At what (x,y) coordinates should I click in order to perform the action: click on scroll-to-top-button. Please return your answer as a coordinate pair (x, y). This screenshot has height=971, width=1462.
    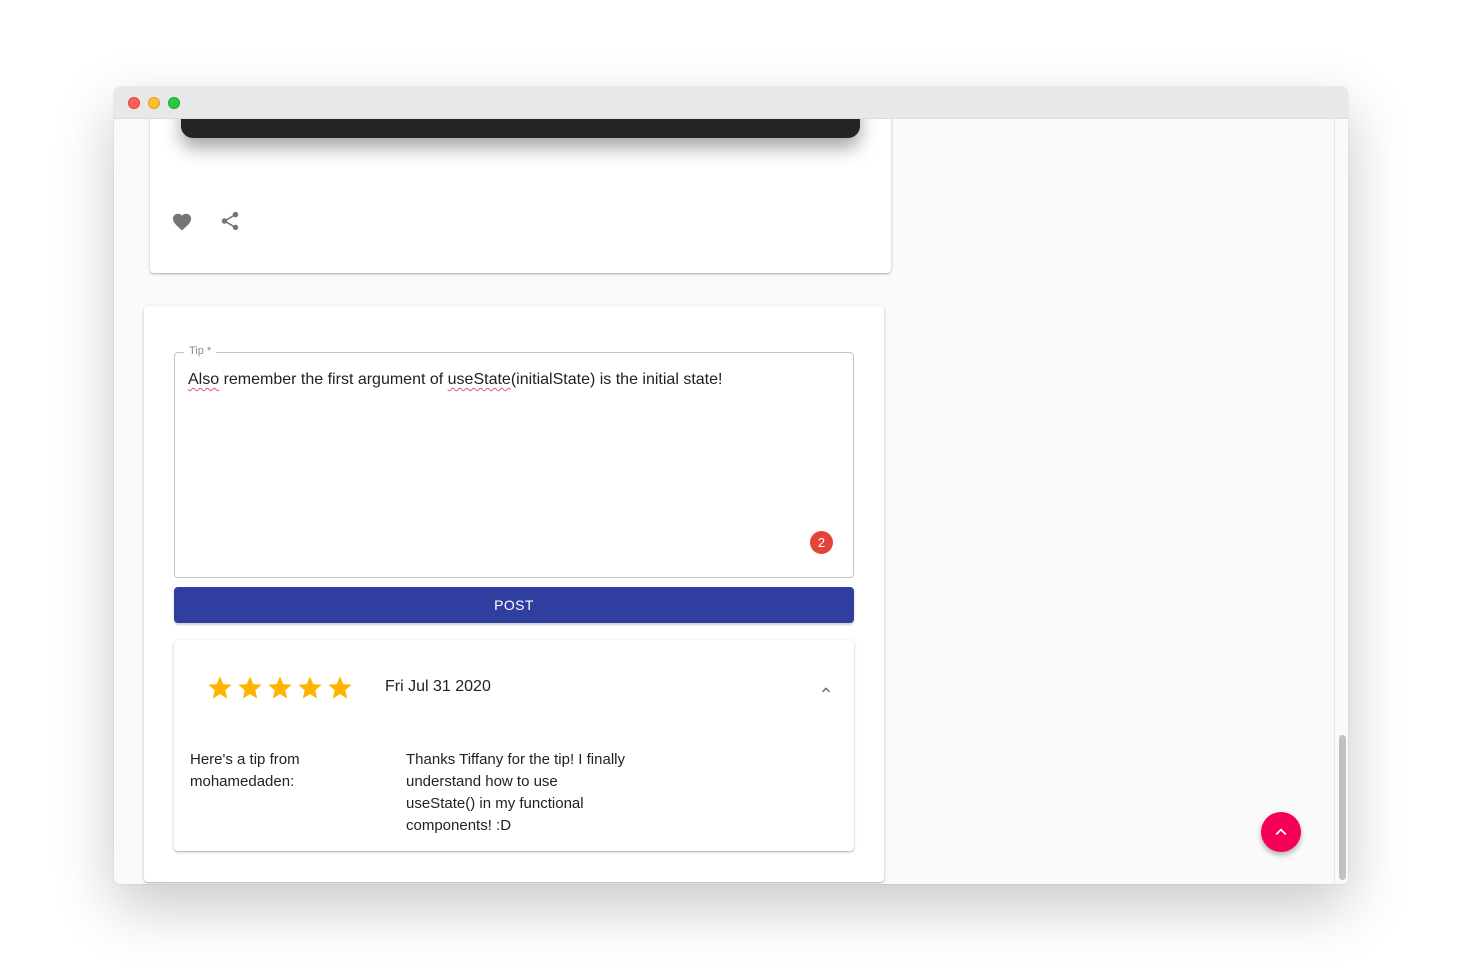
    Looking at the image, I should click on (1281, 832).